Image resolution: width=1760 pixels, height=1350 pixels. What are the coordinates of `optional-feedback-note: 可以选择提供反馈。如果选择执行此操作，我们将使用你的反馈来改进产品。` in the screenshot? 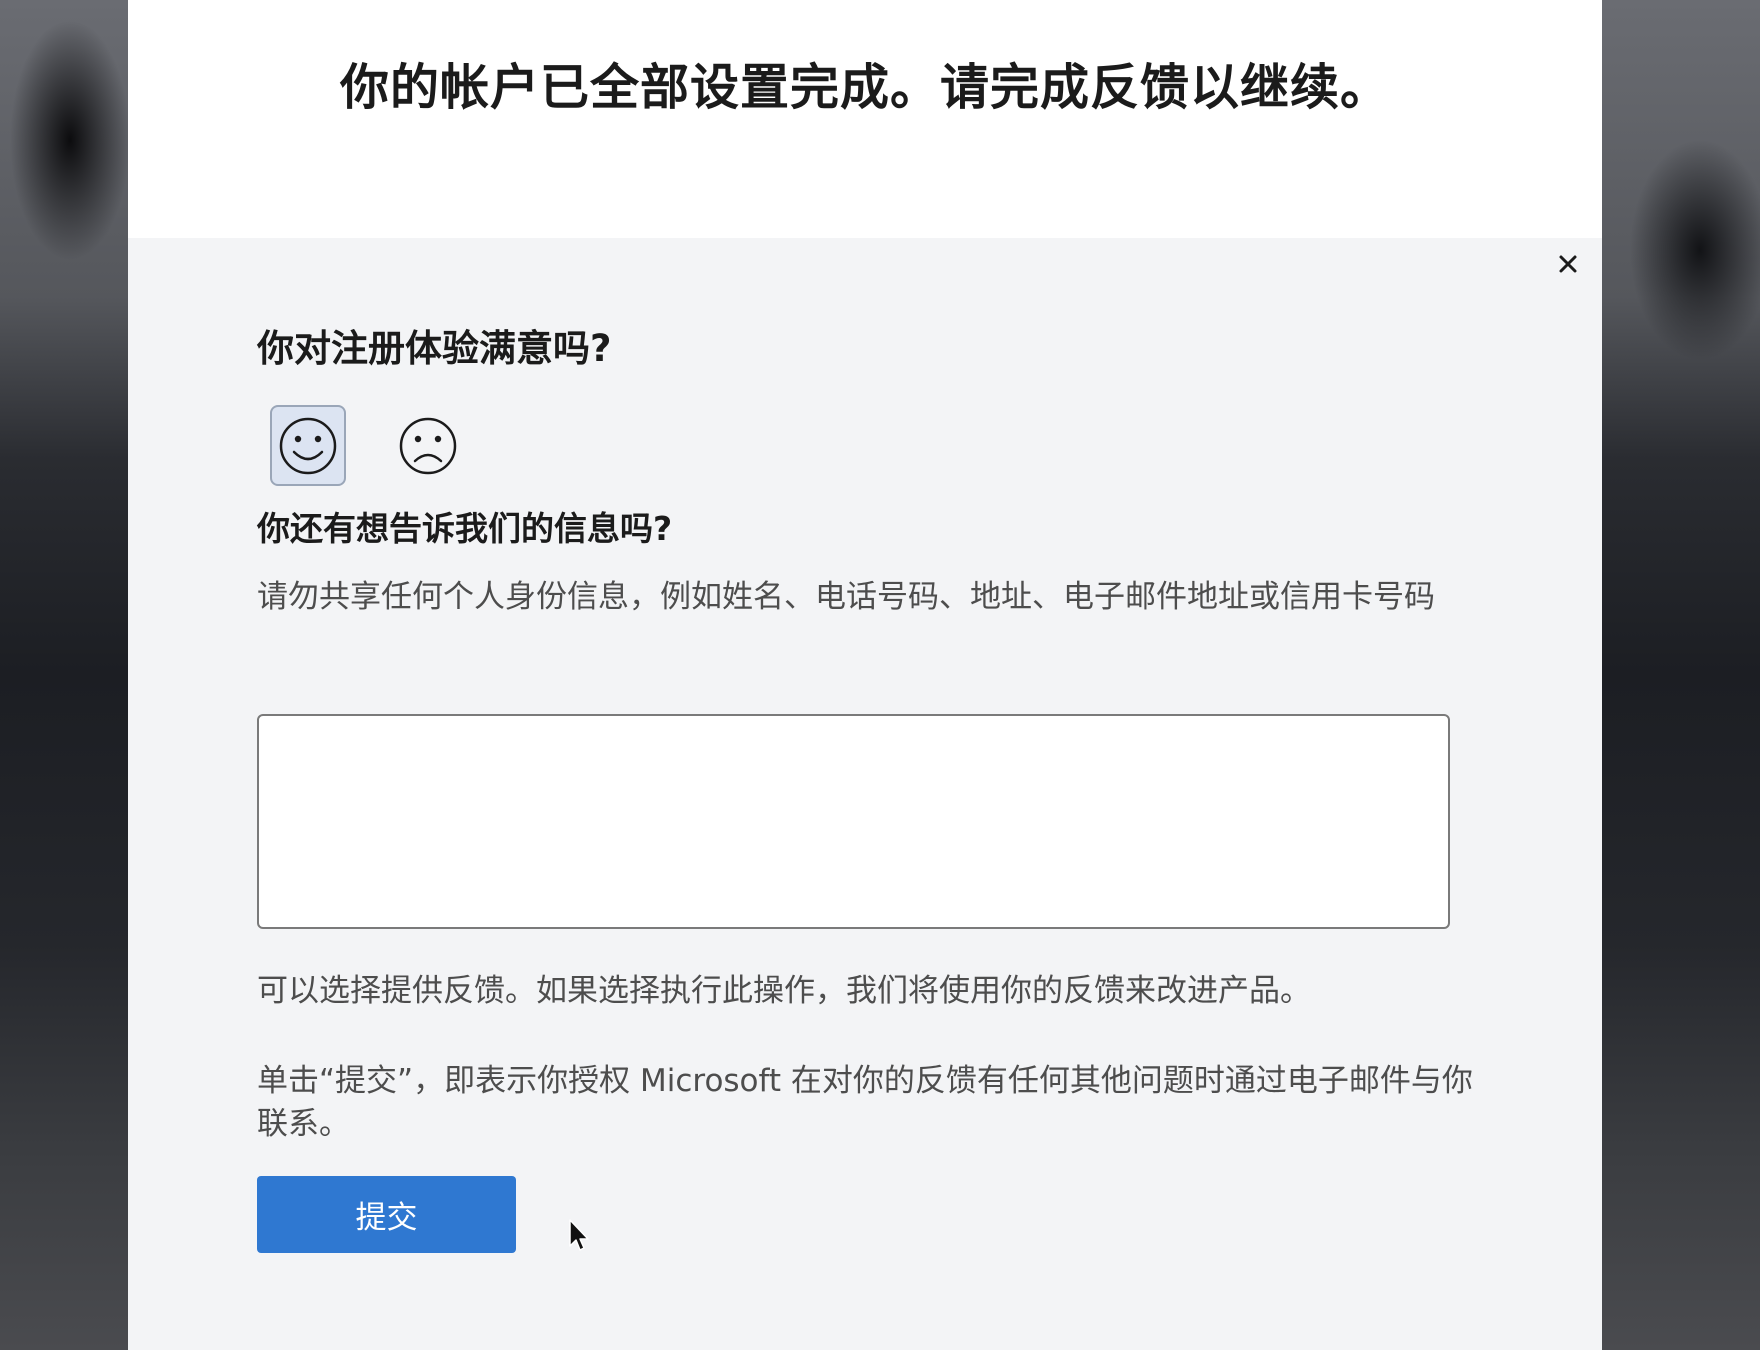 It's located at (784, 991).